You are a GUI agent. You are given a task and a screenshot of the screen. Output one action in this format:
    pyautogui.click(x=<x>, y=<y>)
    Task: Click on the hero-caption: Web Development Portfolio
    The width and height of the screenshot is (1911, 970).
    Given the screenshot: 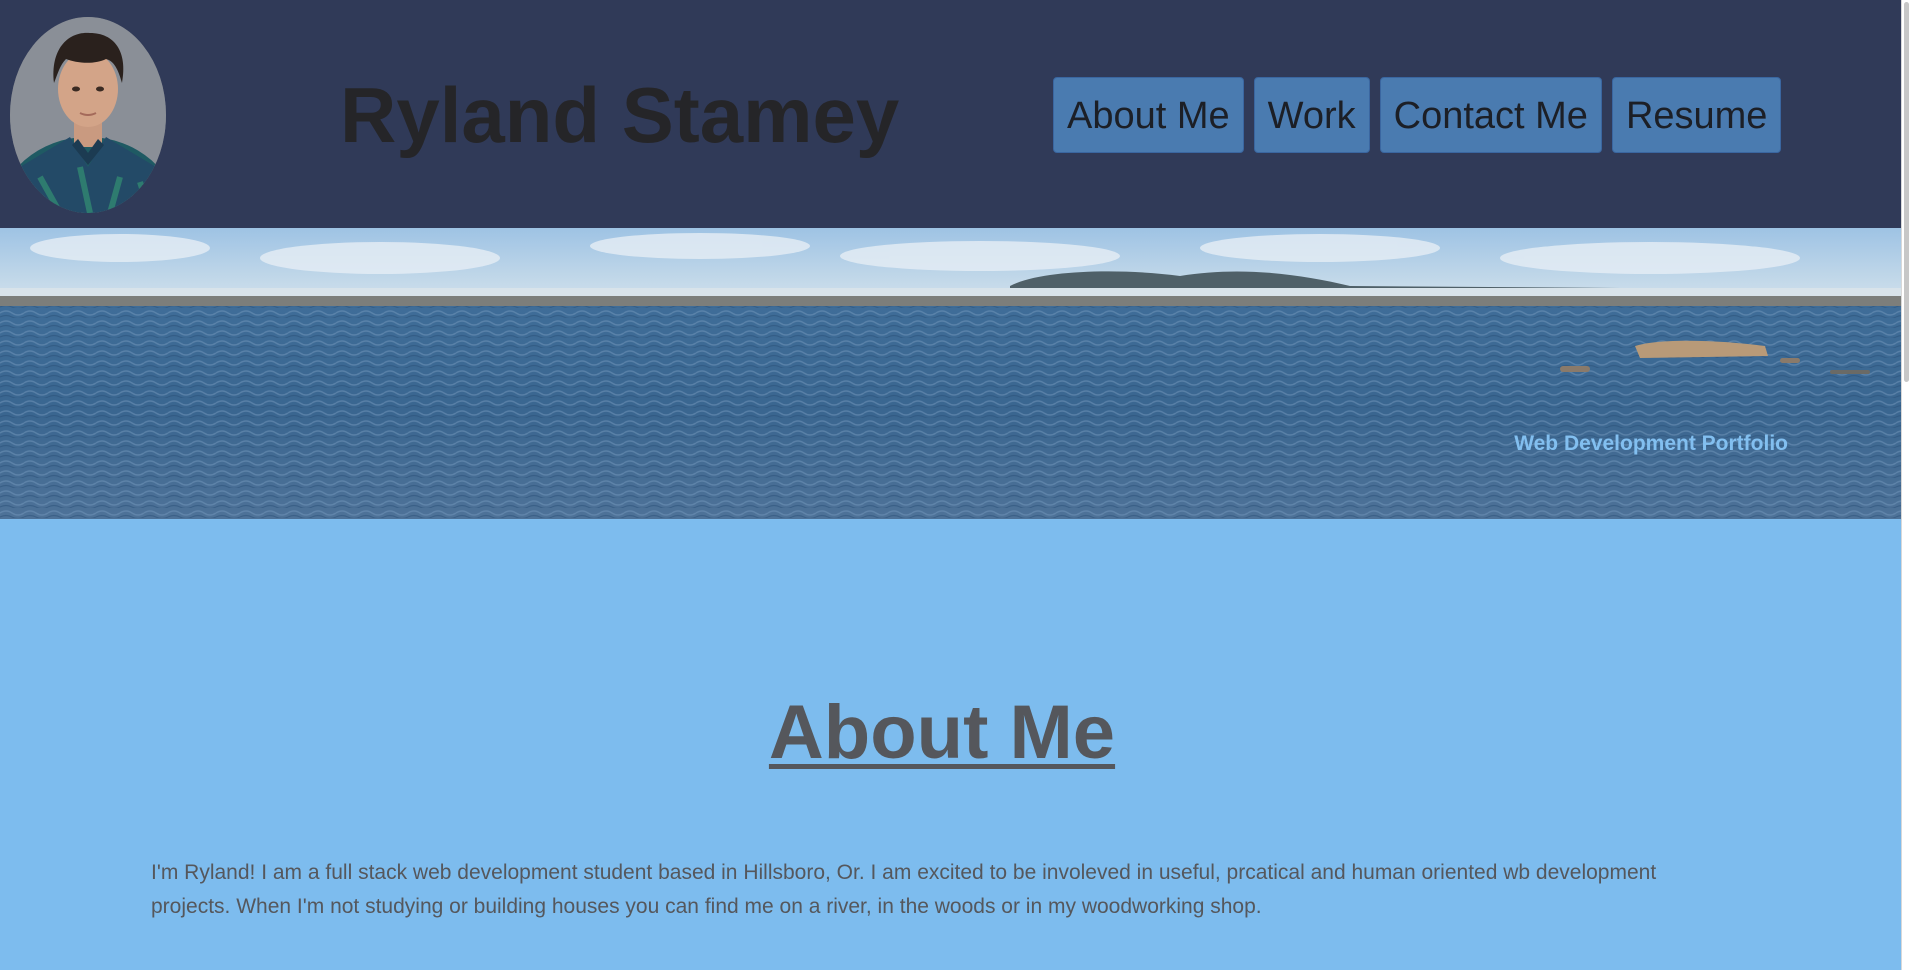 What is the action you would take?
    pyautogui.click(x=1651, y=443)
    